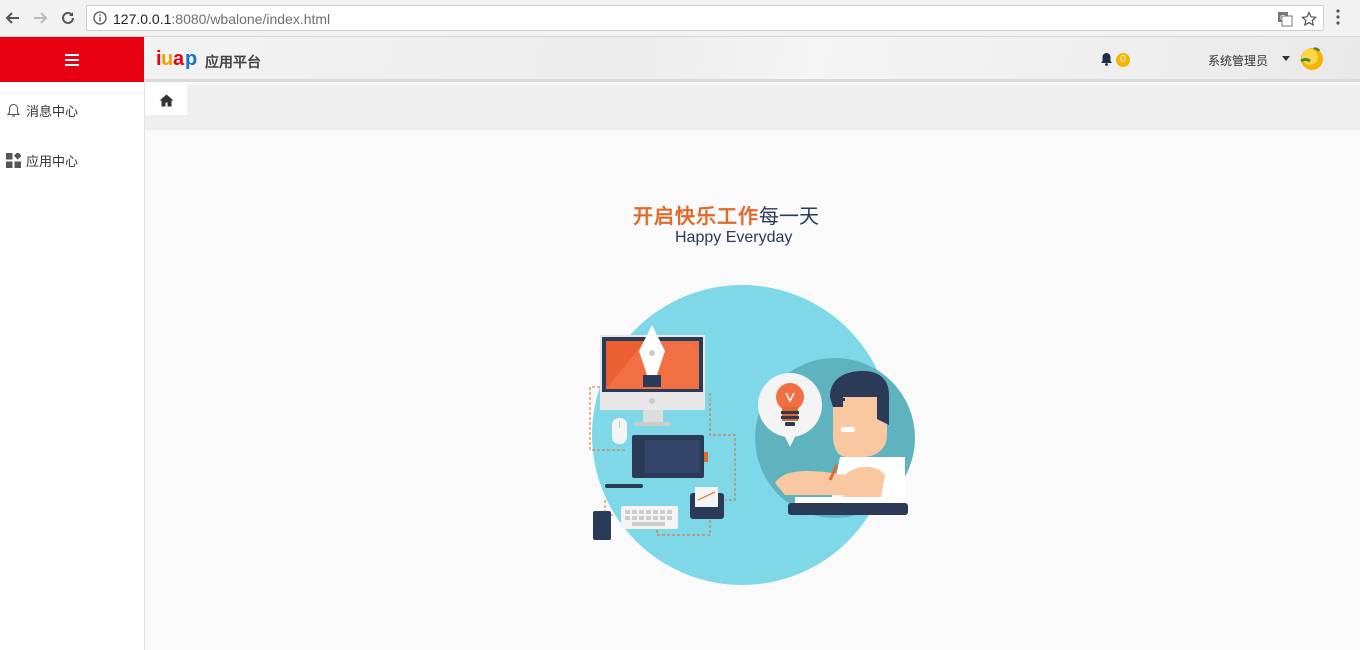 This screenshot has width=1360, height=650. Describe the element at coordinates (251, 19) in the screenshot. I see `url-path: :8080/wbalone/index.html` at that location.